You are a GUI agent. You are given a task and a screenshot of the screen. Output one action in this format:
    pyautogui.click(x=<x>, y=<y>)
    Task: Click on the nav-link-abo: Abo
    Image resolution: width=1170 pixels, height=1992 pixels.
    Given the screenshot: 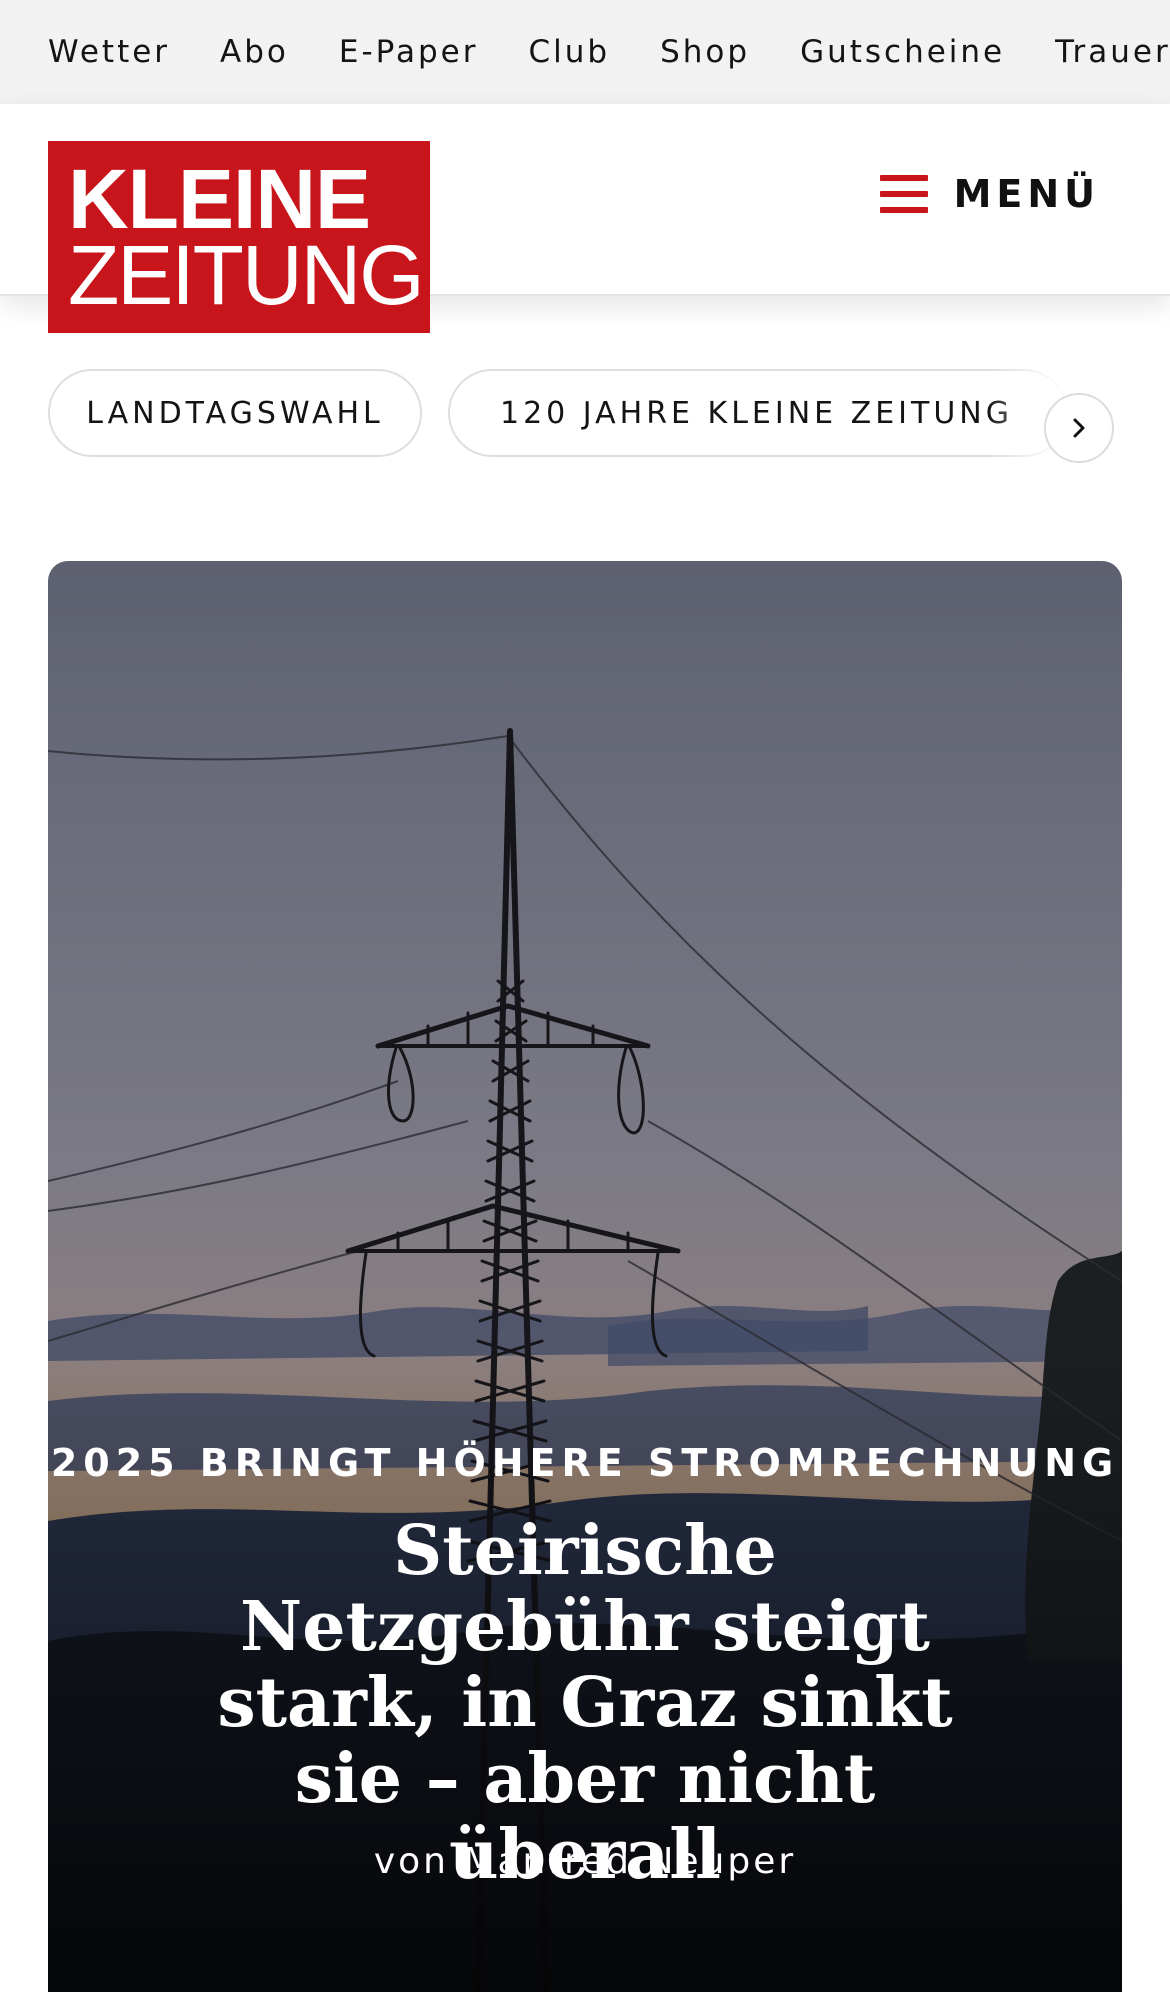 What is the action you would take?
    pyautogui.click(x=254, y=52)
    